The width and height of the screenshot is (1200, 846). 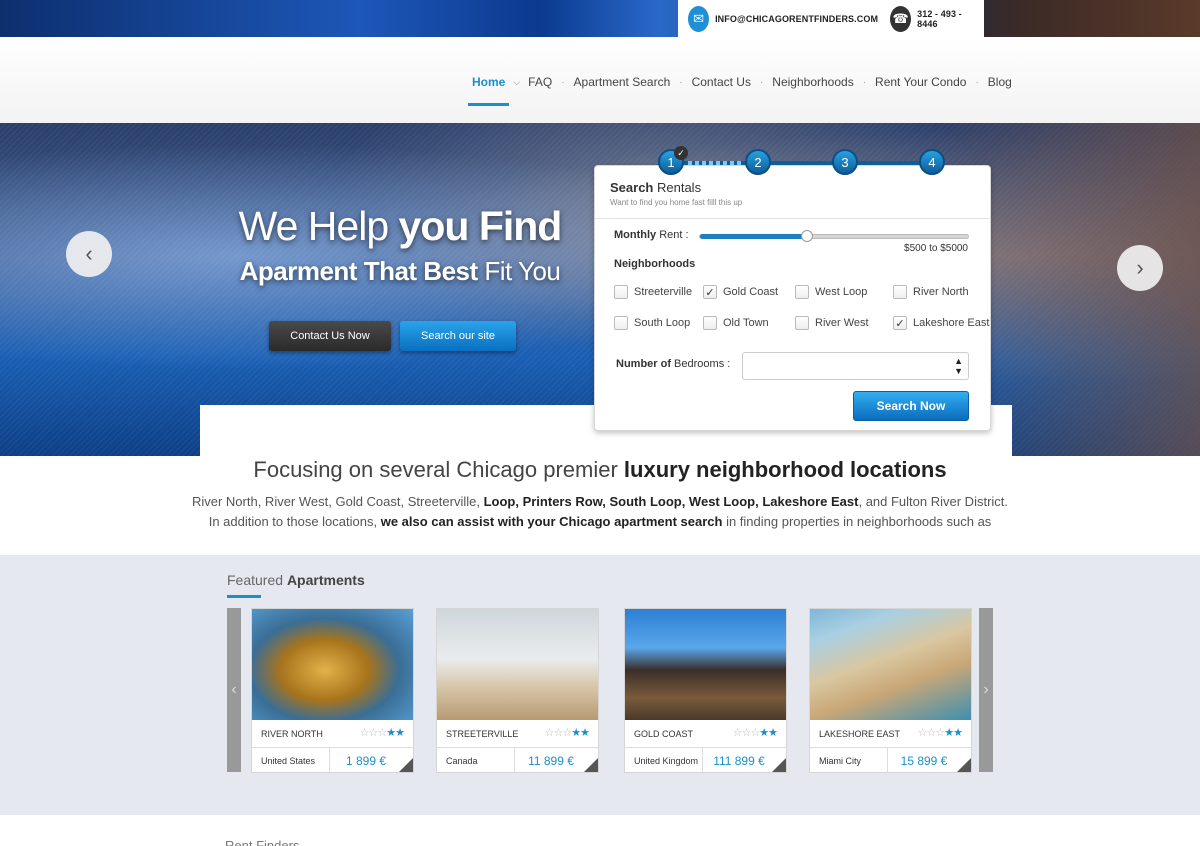 What do you see at coordinates (257, 580) in the screenshot?
I see `featured-title-light: Featured` at bounding box center [257, 580].